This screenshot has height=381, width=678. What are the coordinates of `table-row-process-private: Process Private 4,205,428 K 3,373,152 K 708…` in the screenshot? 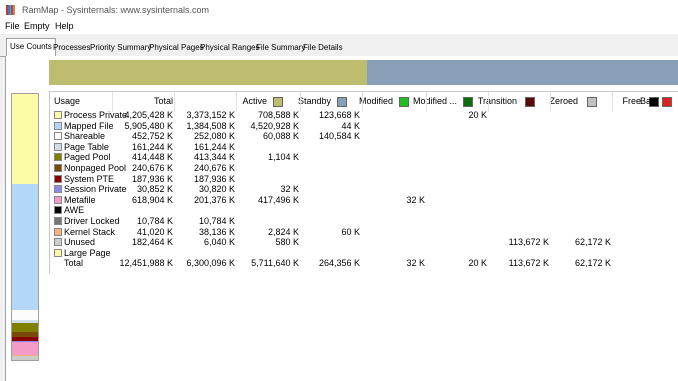 It's located at (364, 115).